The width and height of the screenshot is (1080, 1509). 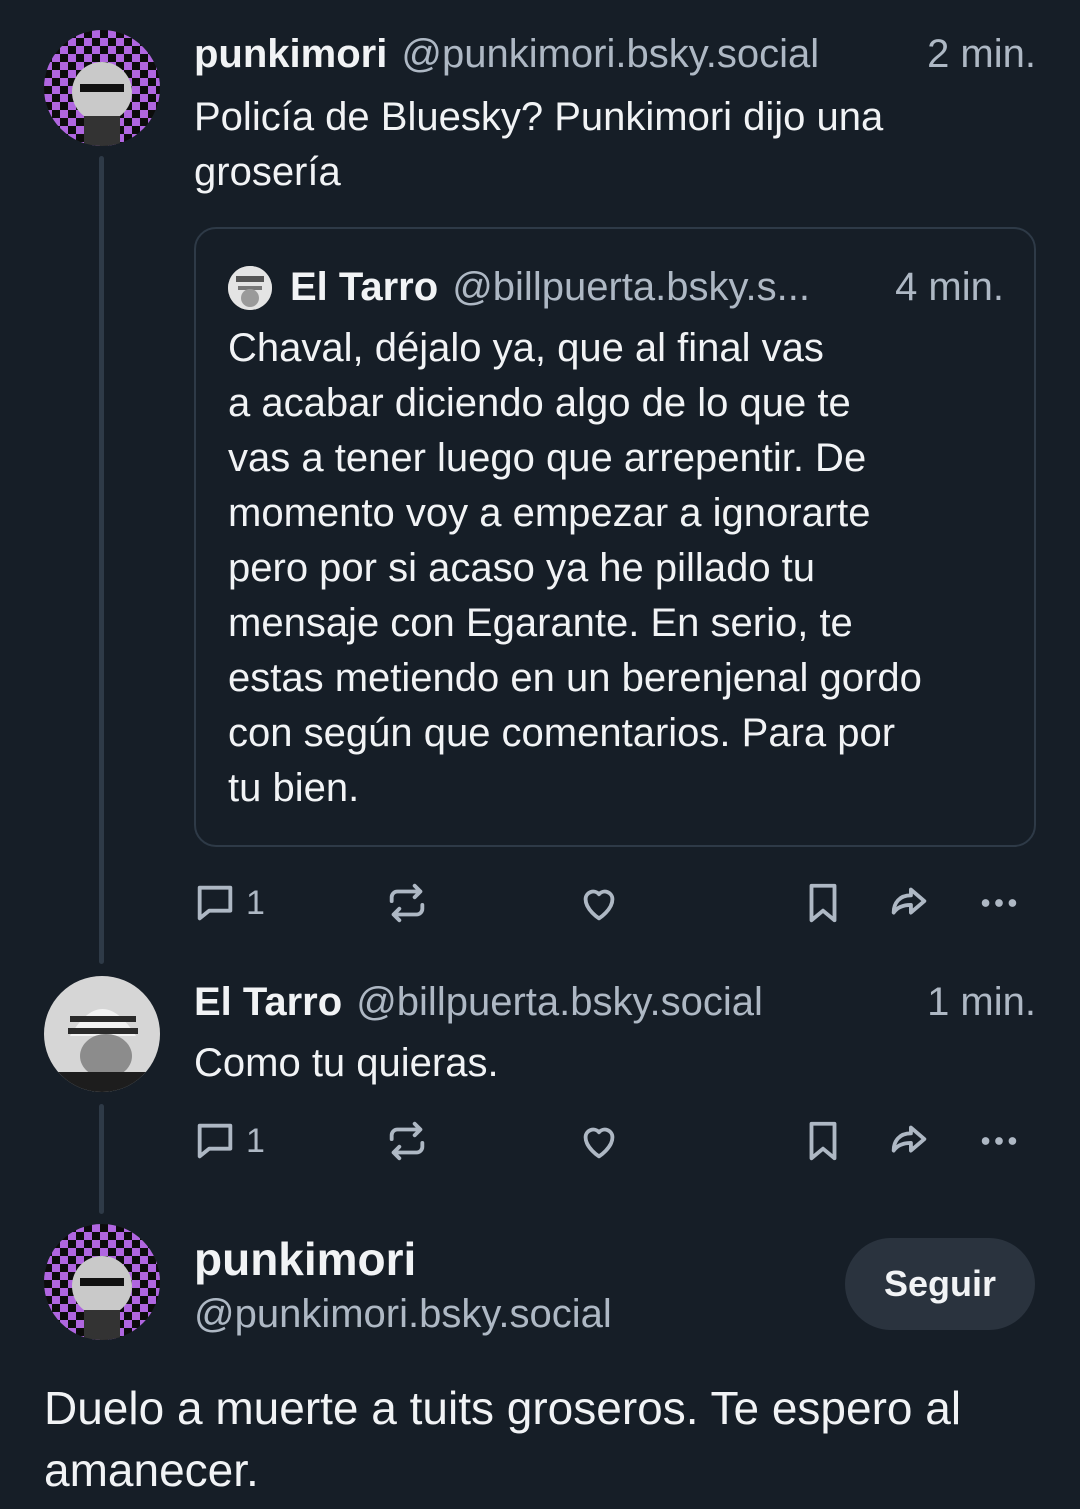 What do you see at coordinates (949, 287) in the screenshot?
I see `quote-time: 4 min.` at bounding box center [949, 287].